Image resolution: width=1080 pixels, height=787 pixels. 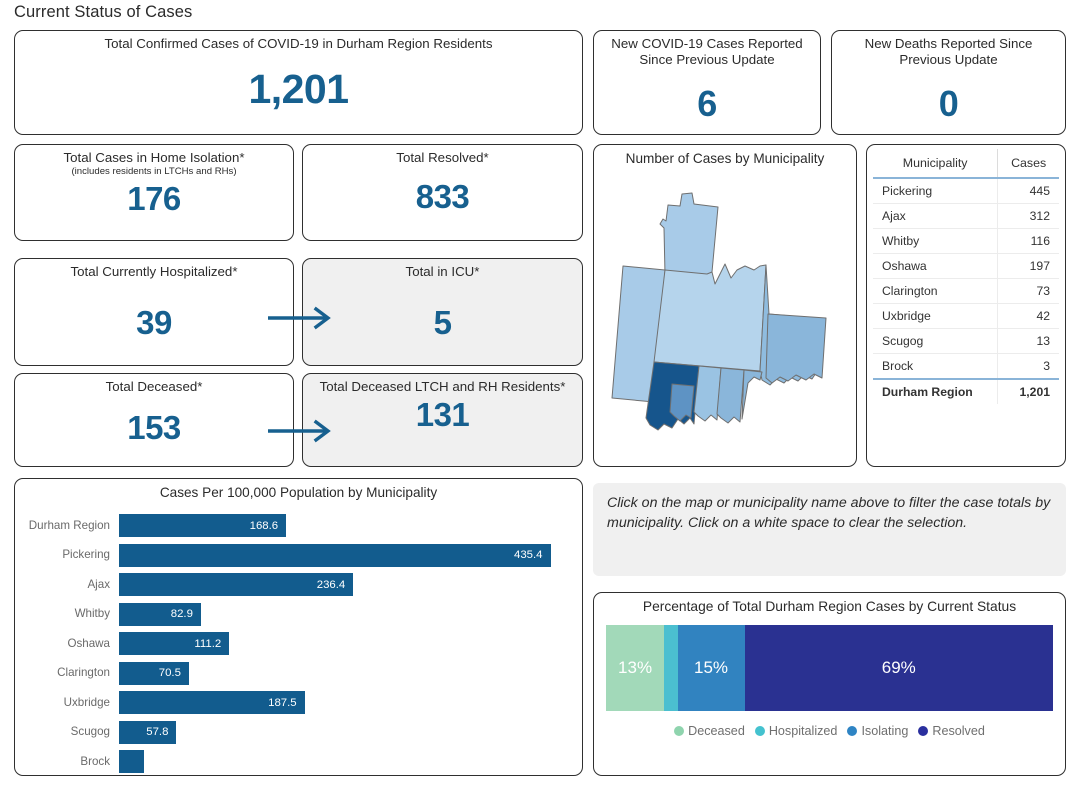 I want to click on map-region-ajax, so click(x=682, y=402).